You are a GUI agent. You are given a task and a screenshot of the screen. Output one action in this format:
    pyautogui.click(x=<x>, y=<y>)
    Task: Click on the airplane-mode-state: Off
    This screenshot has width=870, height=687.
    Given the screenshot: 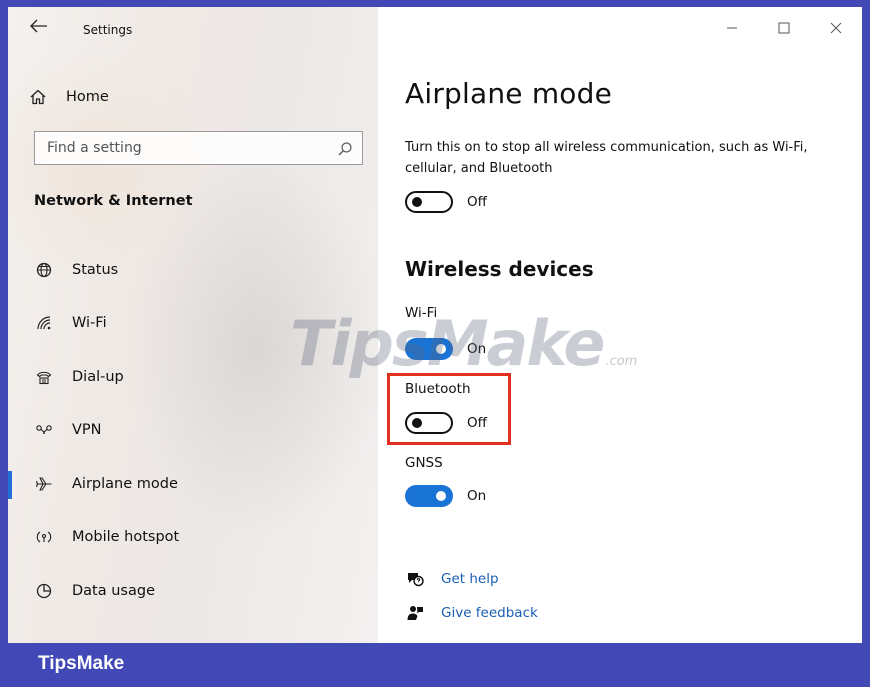 What is the action you would take?
    pyautogui.click(x=477, y=202)
    